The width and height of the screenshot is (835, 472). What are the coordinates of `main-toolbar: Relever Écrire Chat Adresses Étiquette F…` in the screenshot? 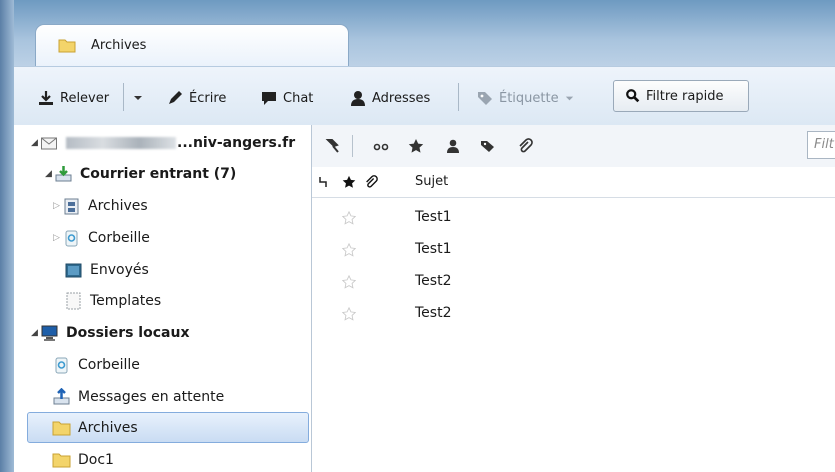 It's located at (424, 96).